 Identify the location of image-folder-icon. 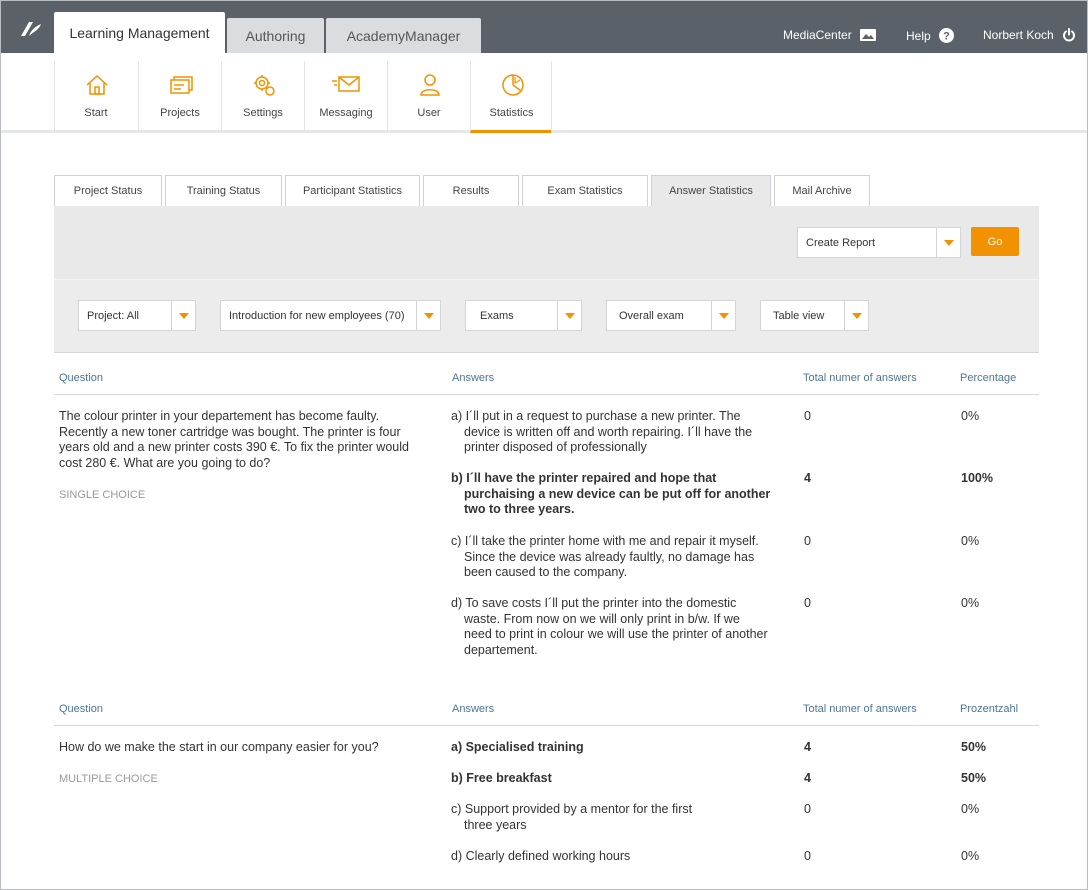
(867, 35).